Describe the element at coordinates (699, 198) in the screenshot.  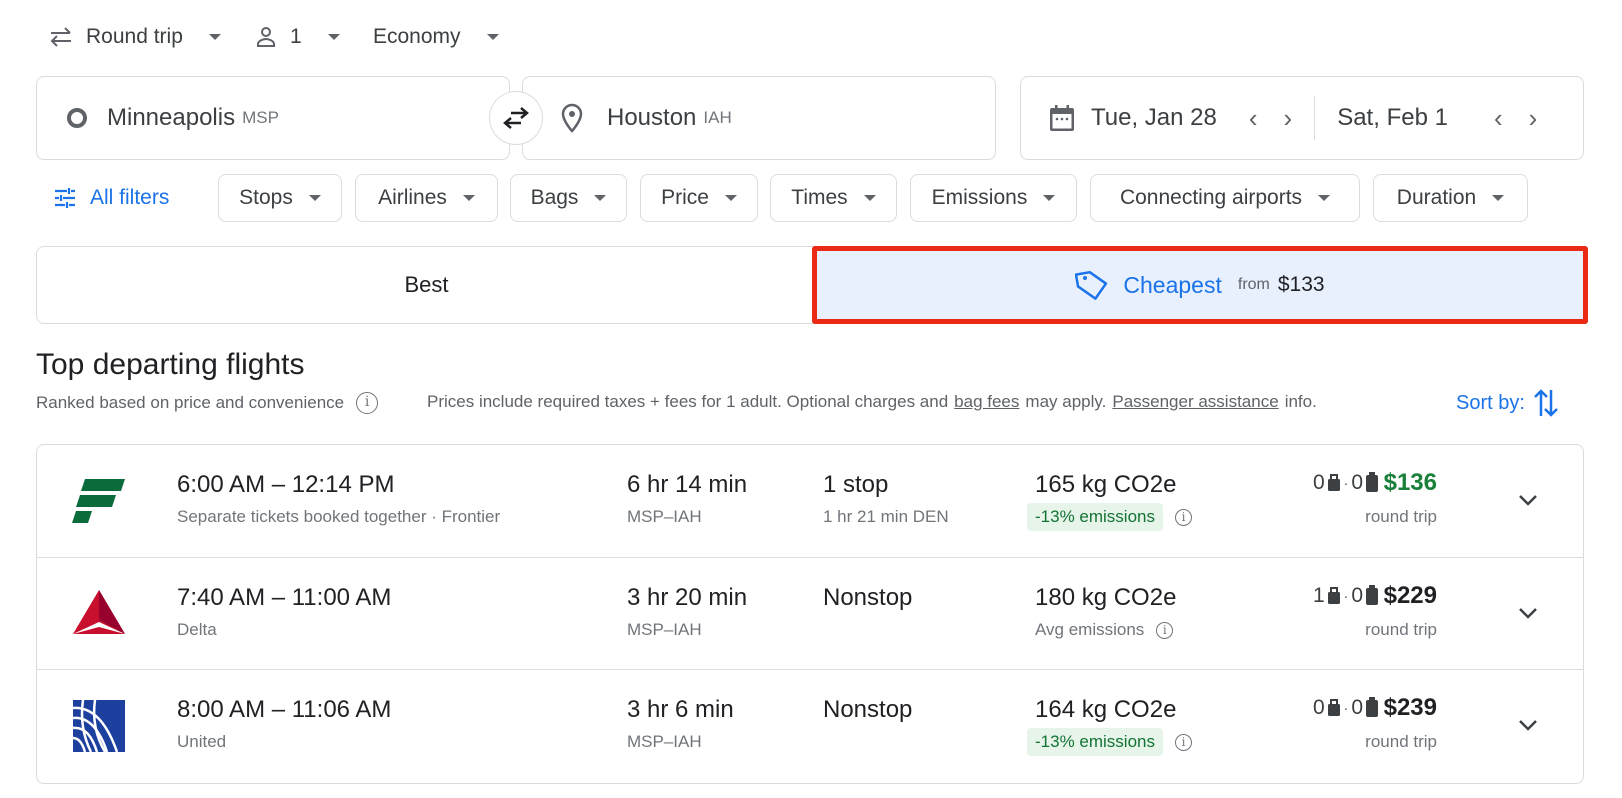
I see `filter-price: Price` at that location.